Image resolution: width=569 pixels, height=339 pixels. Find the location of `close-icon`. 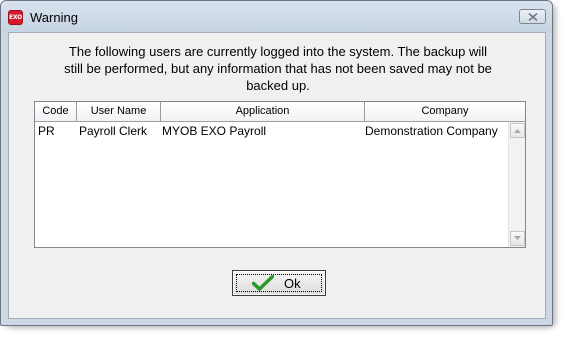

close-icon is located at coordinates (533, 17).